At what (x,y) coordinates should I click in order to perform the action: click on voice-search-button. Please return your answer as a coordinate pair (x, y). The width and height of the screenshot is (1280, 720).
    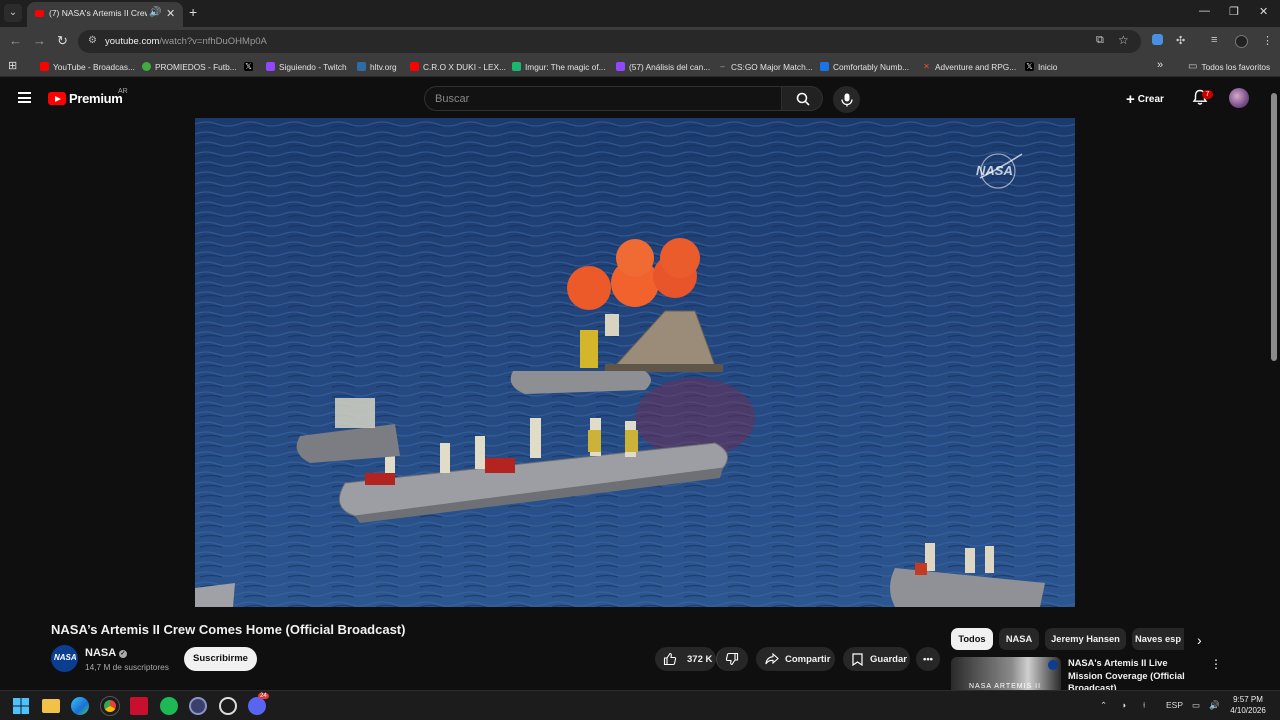
    Looking at the image, I should click on (846, 99).